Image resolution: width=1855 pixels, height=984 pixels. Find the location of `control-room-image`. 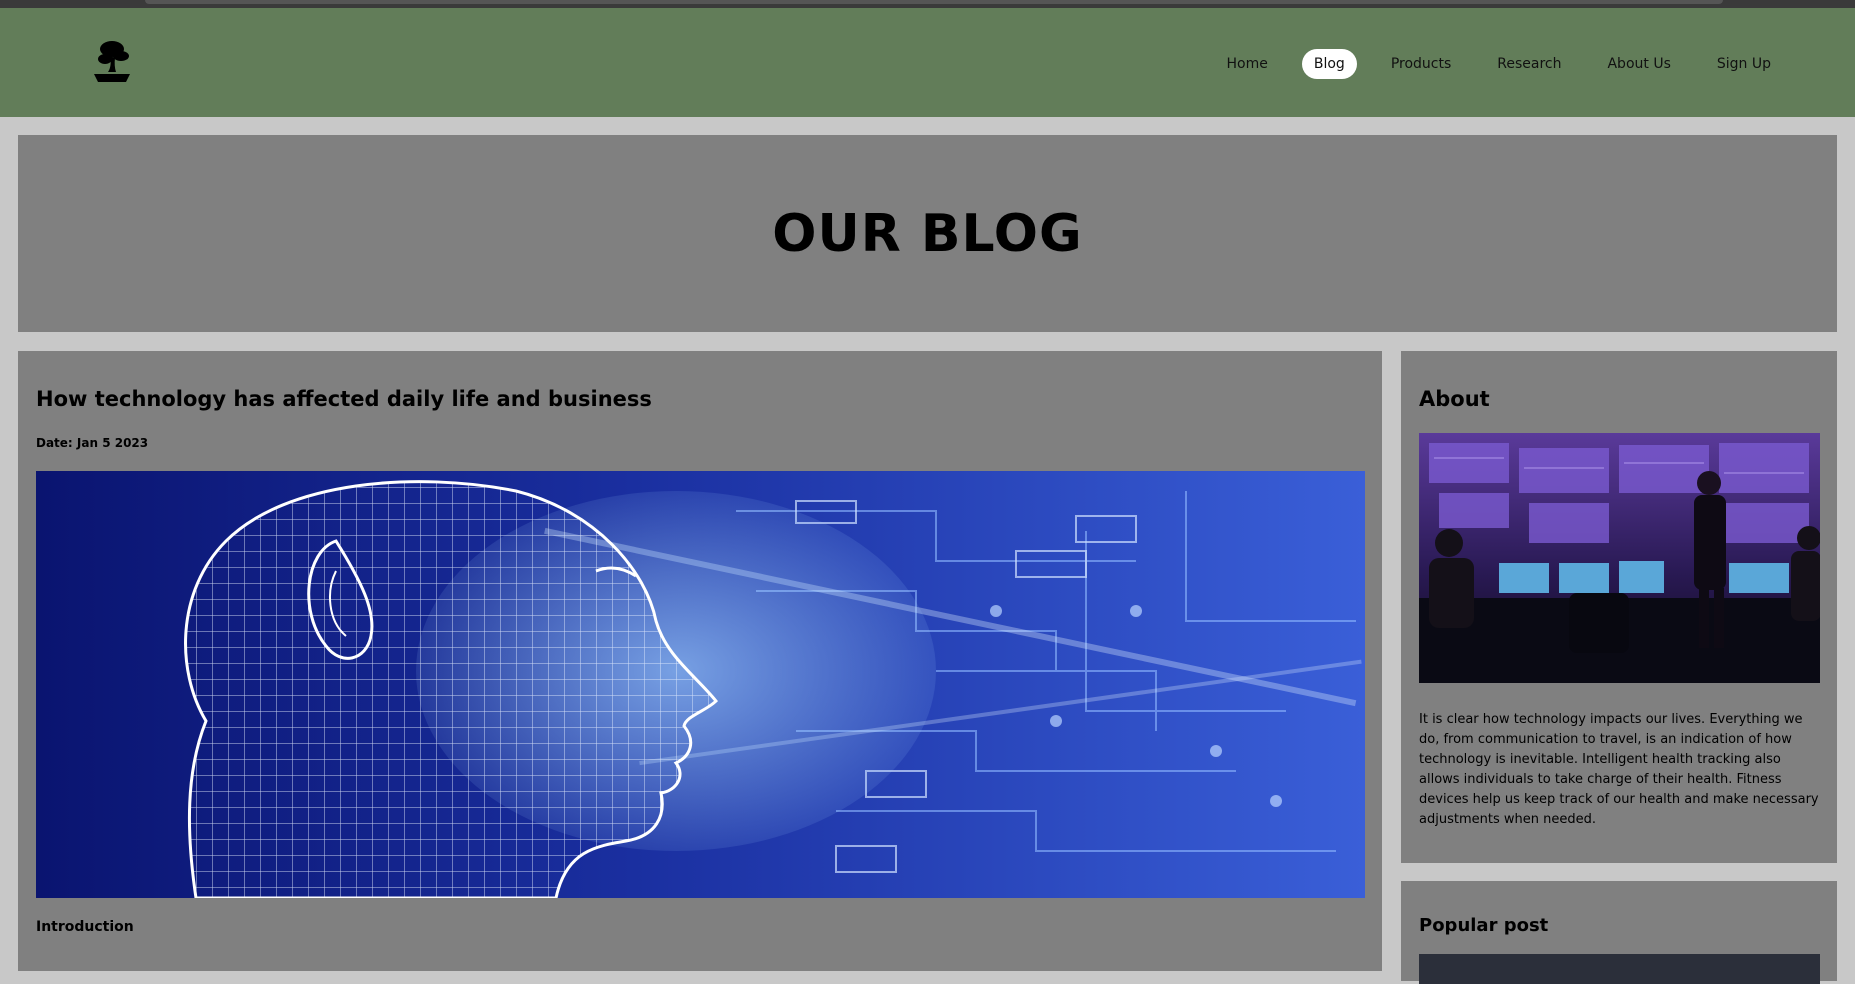

control-room-image is located at coordinates (1619, 558).